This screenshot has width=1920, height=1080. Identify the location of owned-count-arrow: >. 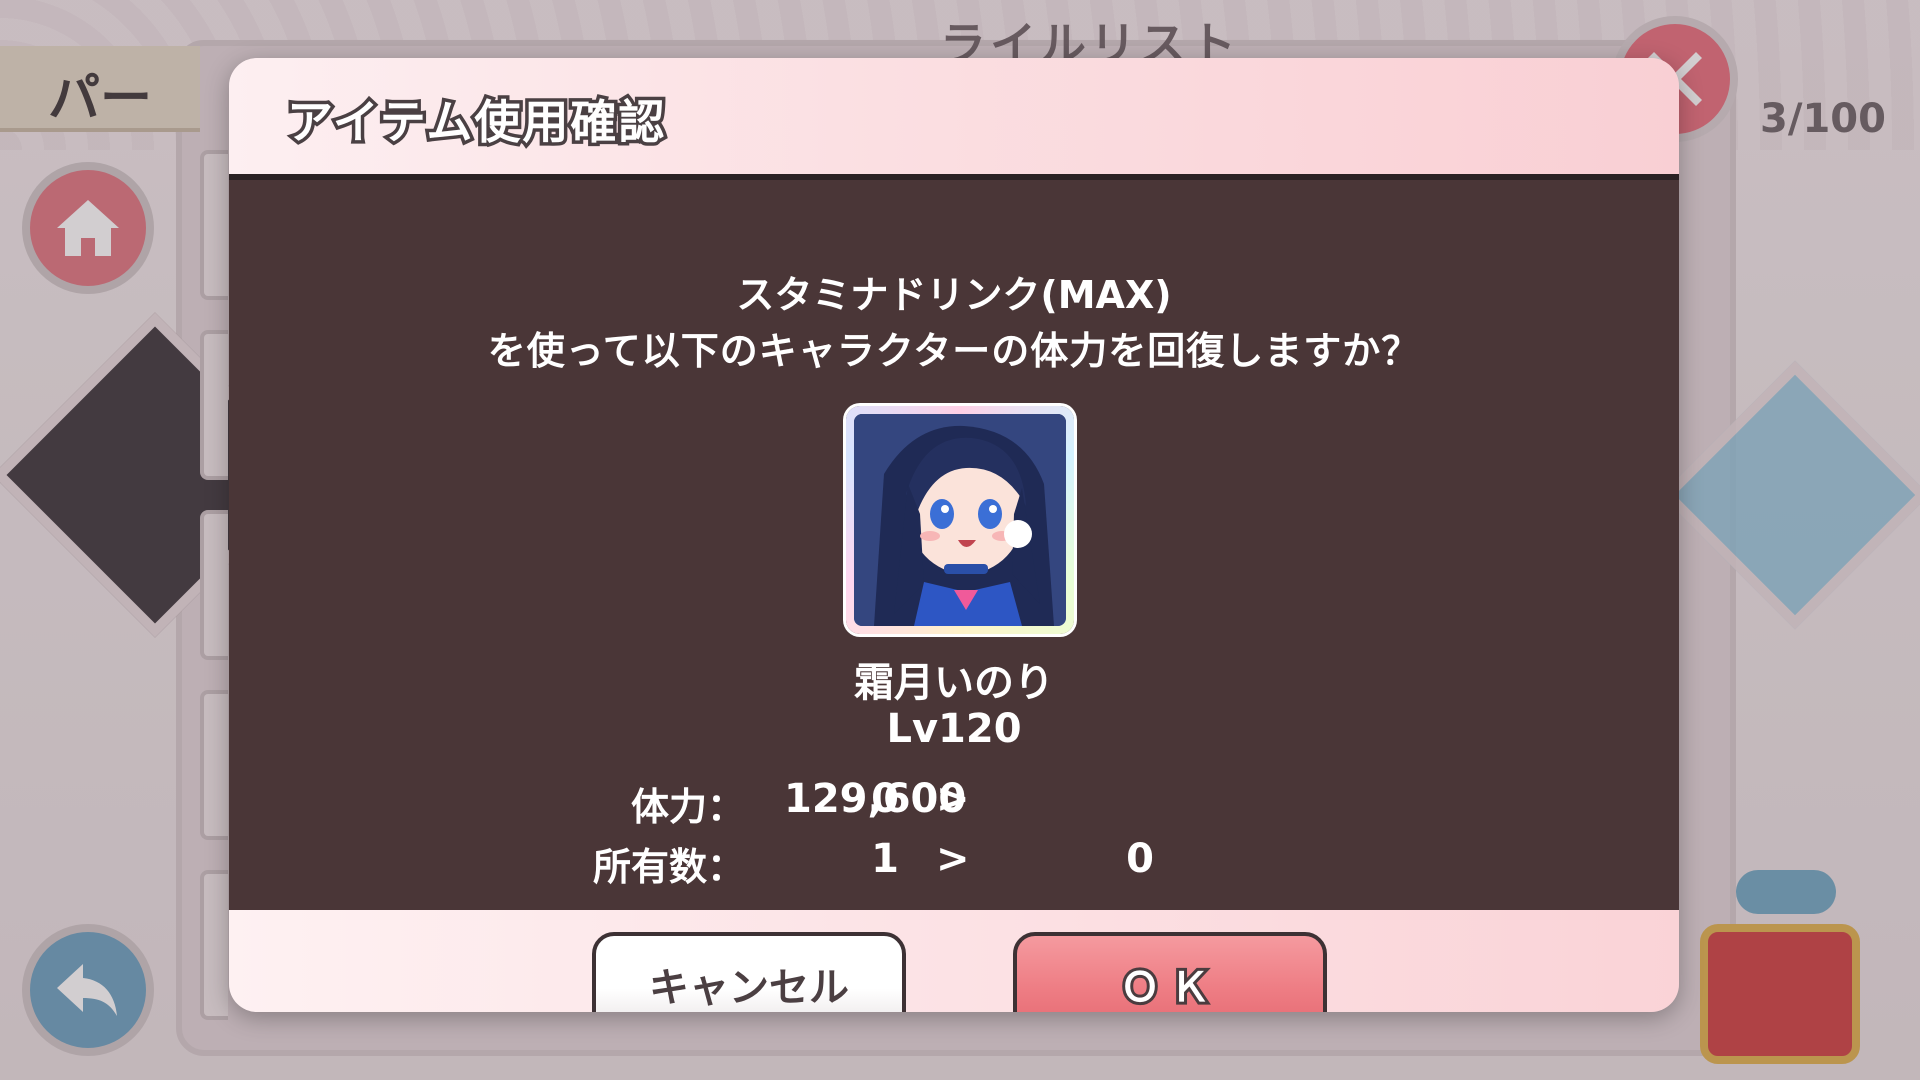
(953, 859).